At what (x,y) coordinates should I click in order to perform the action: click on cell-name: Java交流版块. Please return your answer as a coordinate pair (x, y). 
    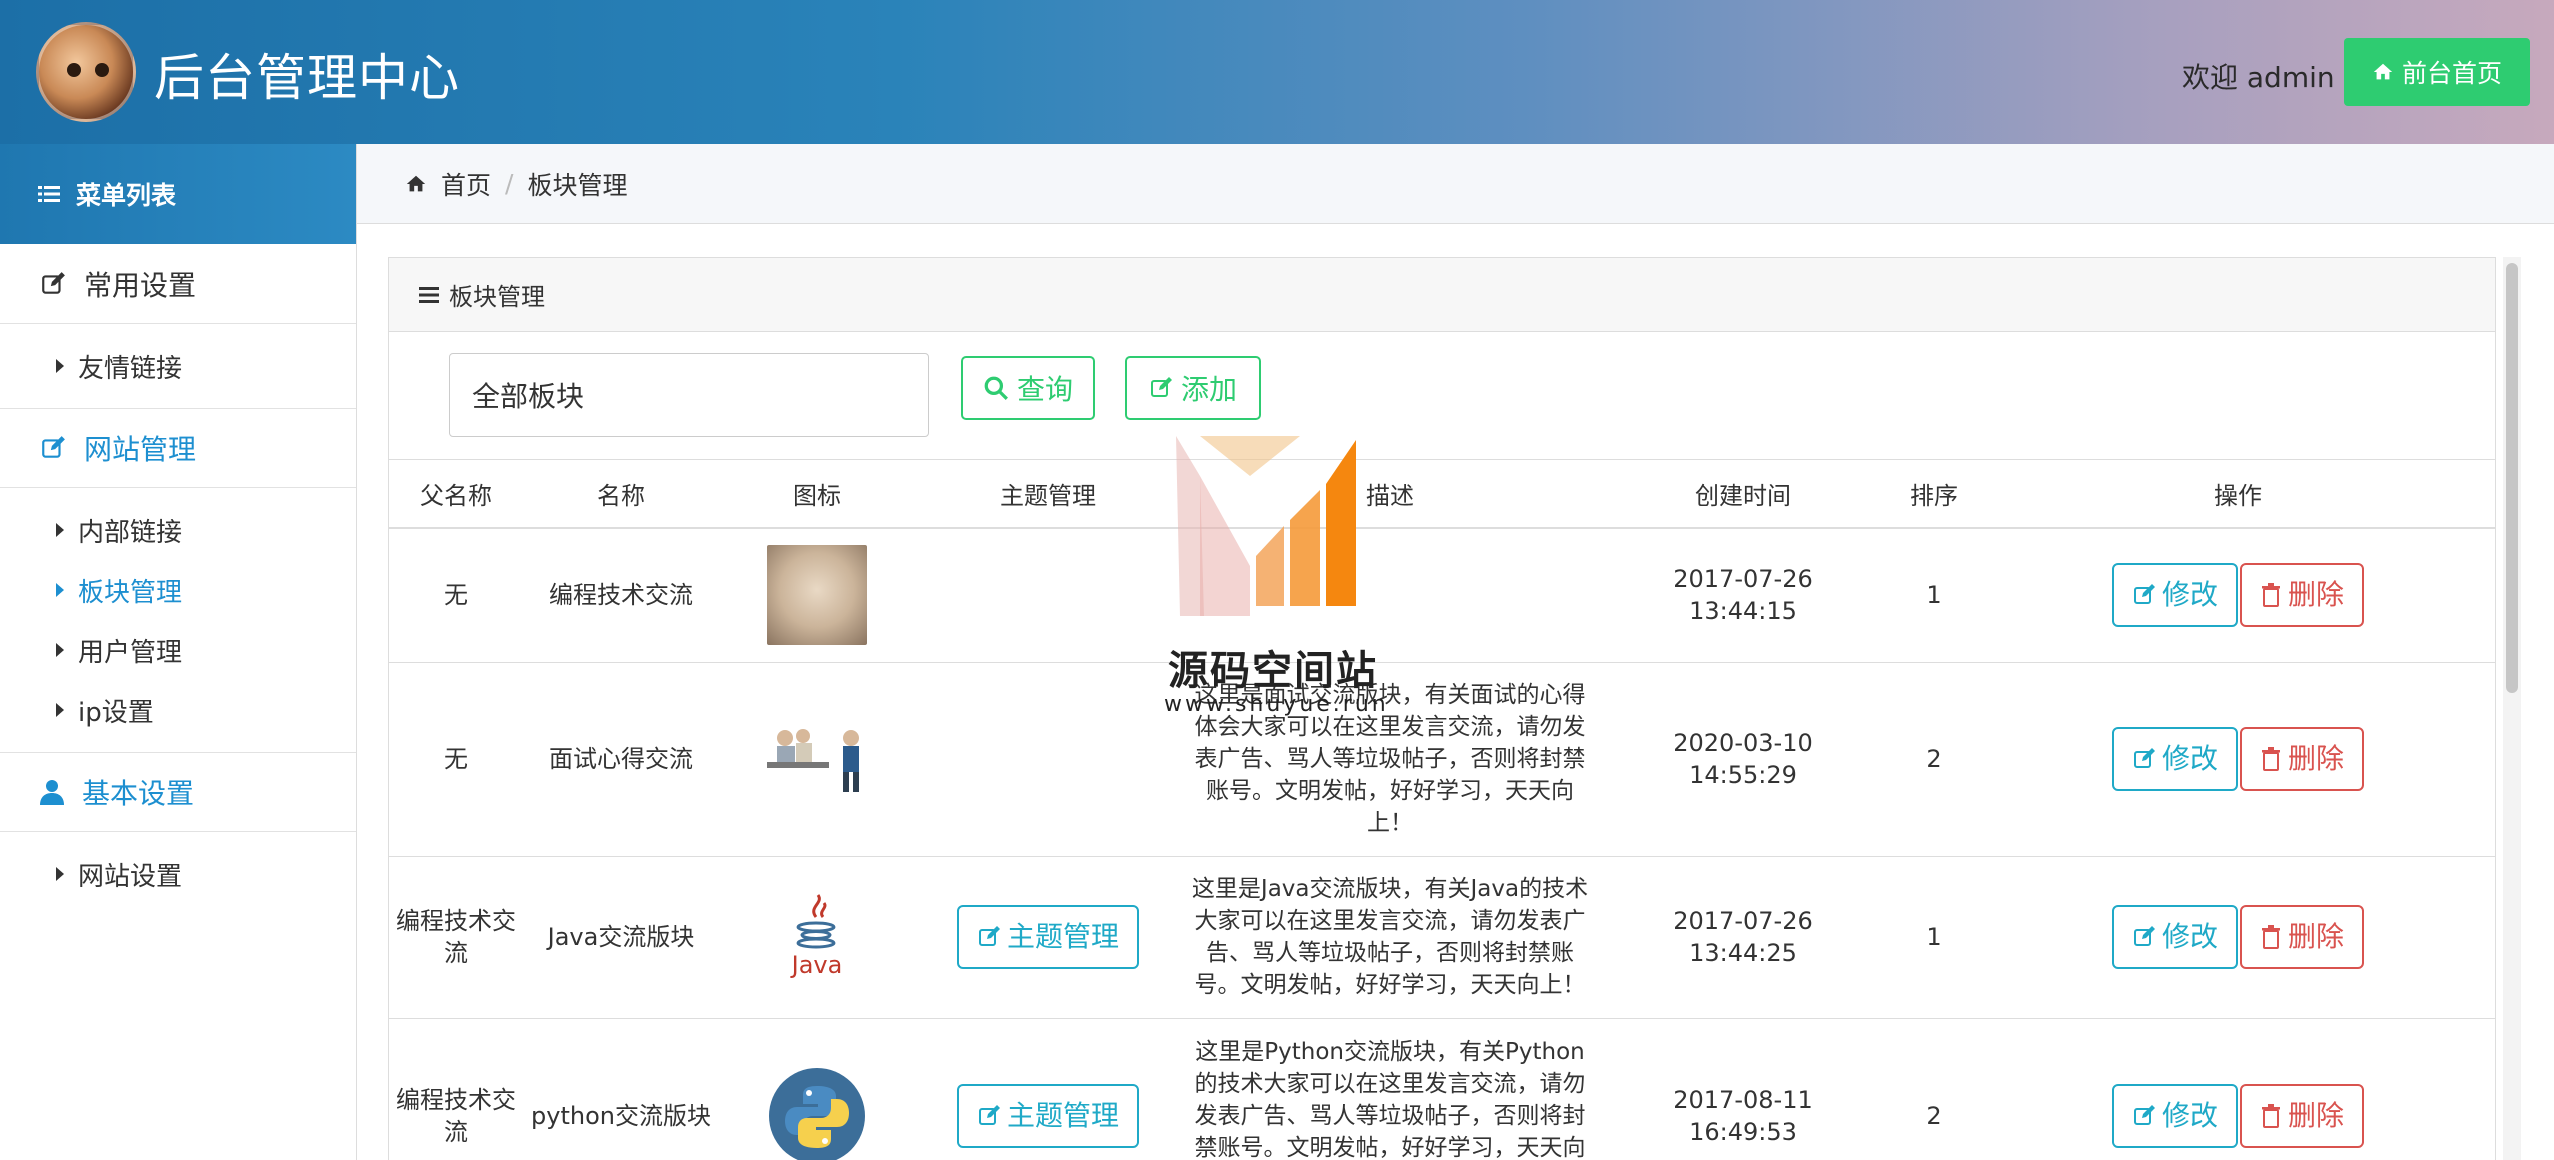
    Looking at the image, I should click on (621, 937).